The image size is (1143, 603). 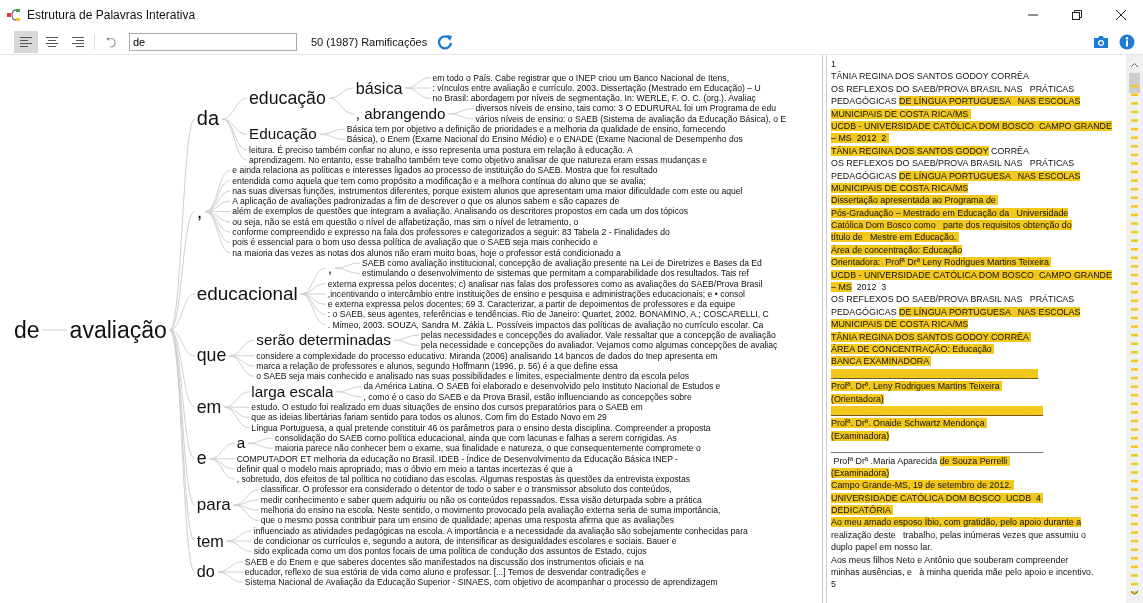 What do you see at coordinates (481, 582) in the screenshot?
I see `context-line: Sistema Nacional de Avaliação da Educação Superior - SINAES, com objetivo de acompanhar o processo de aprendizagem` at bounding box center [481, 582].